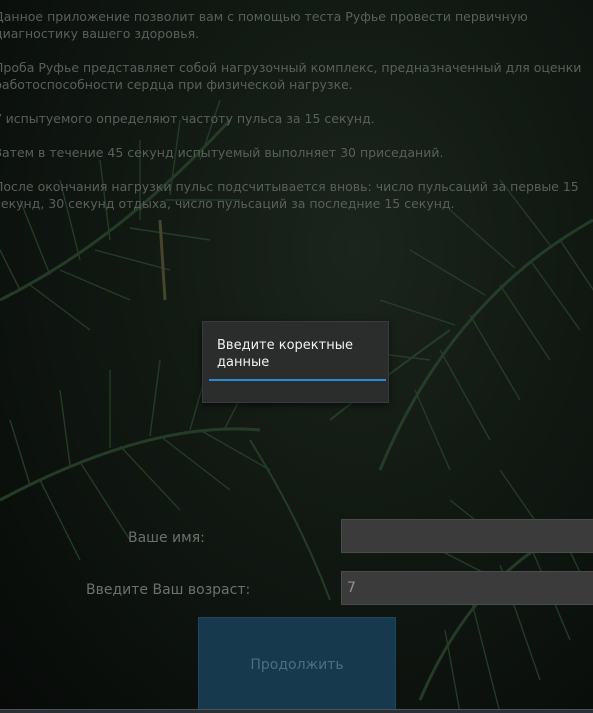  What do you see at coordinates (285, 354) in the screenshot?
I see `dialog-message: Введите коректные данные` at bounding box center [285, 354].